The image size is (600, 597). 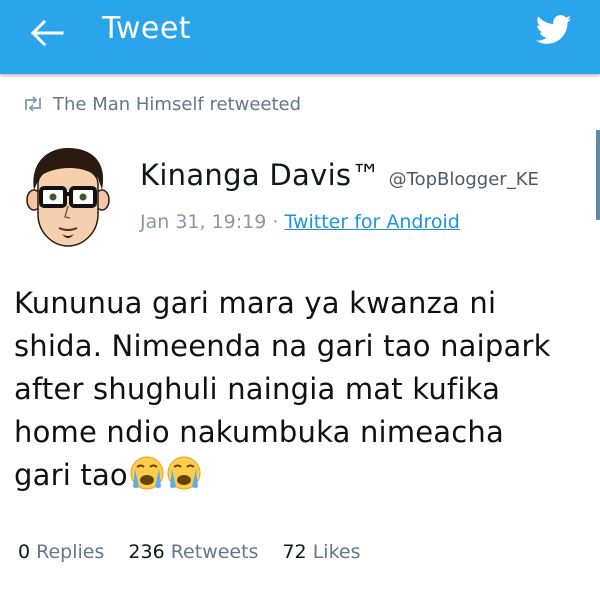 I want to click on scrollbar, so click(x=598, y=175).